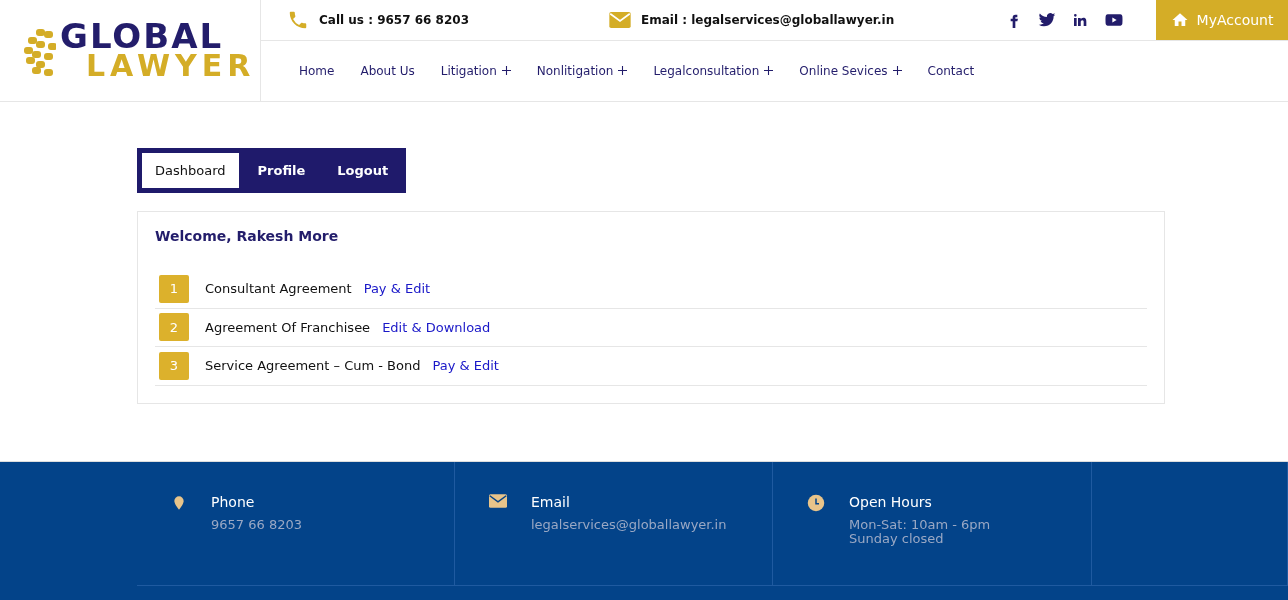  Describe the element at coordinates (190, 170) in the screenshot. I see `tab: Dashboard` at that location.